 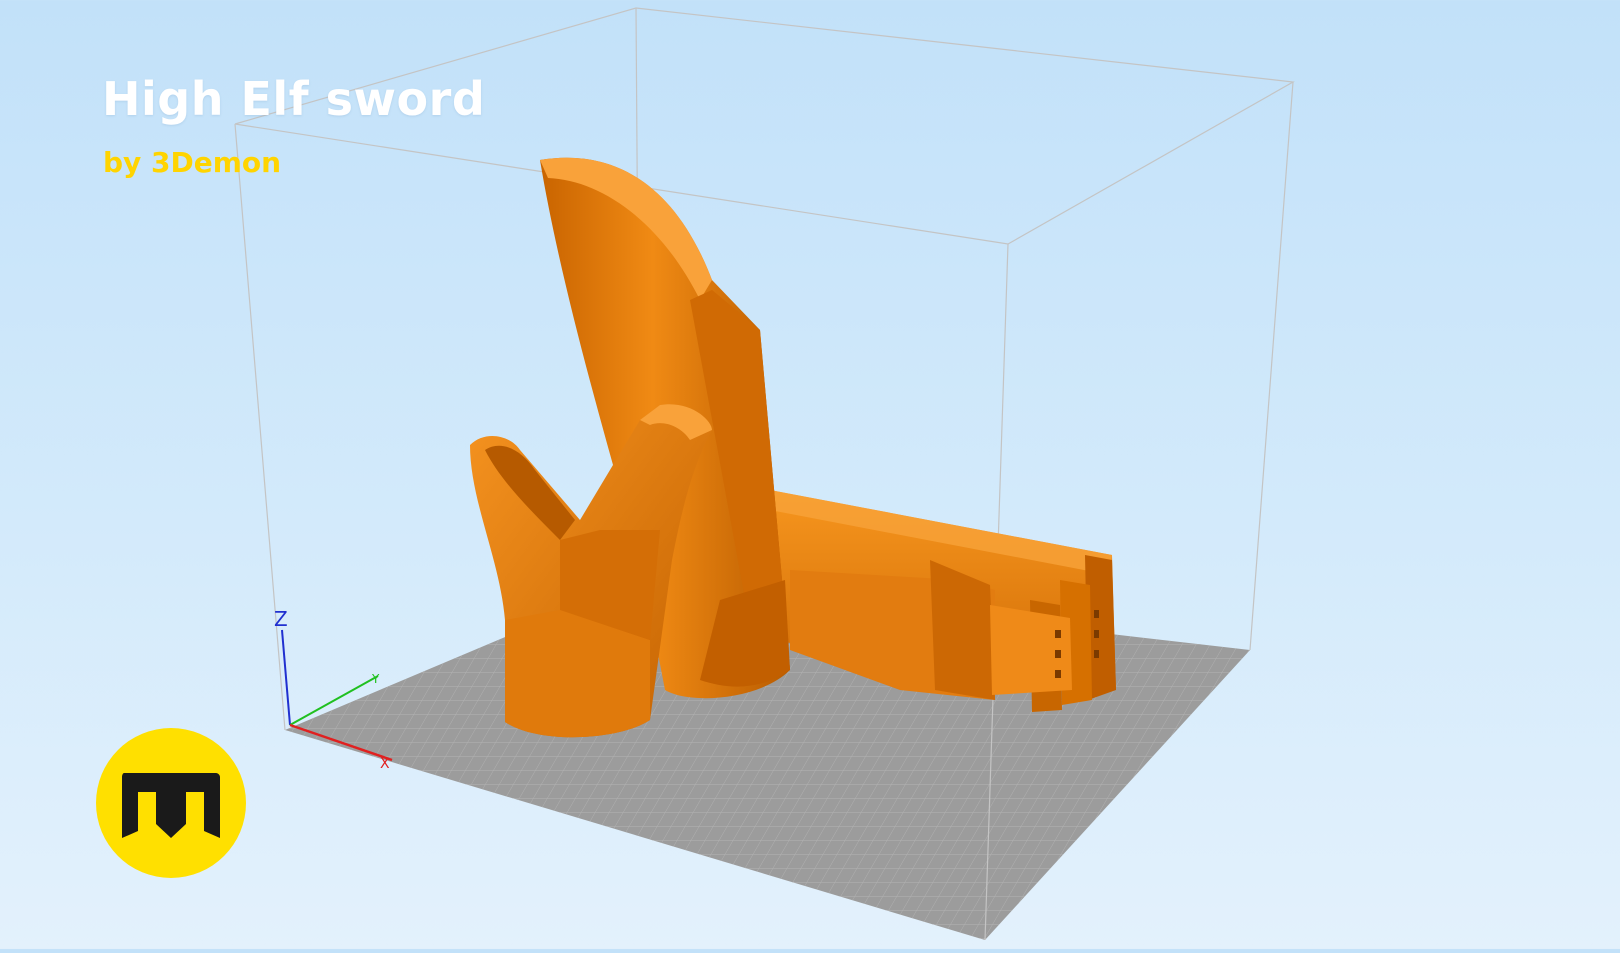 I want to click on 3demon-logo-icon, so click(x=171, y=803).